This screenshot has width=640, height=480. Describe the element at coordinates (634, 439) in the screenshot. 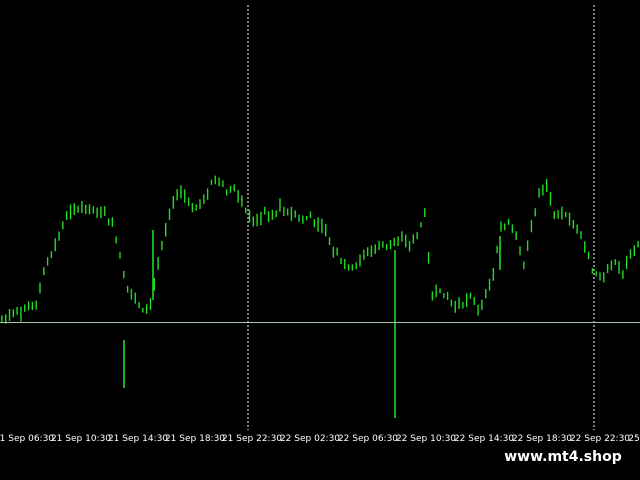

I see `x-tick-label: 25` at that location.